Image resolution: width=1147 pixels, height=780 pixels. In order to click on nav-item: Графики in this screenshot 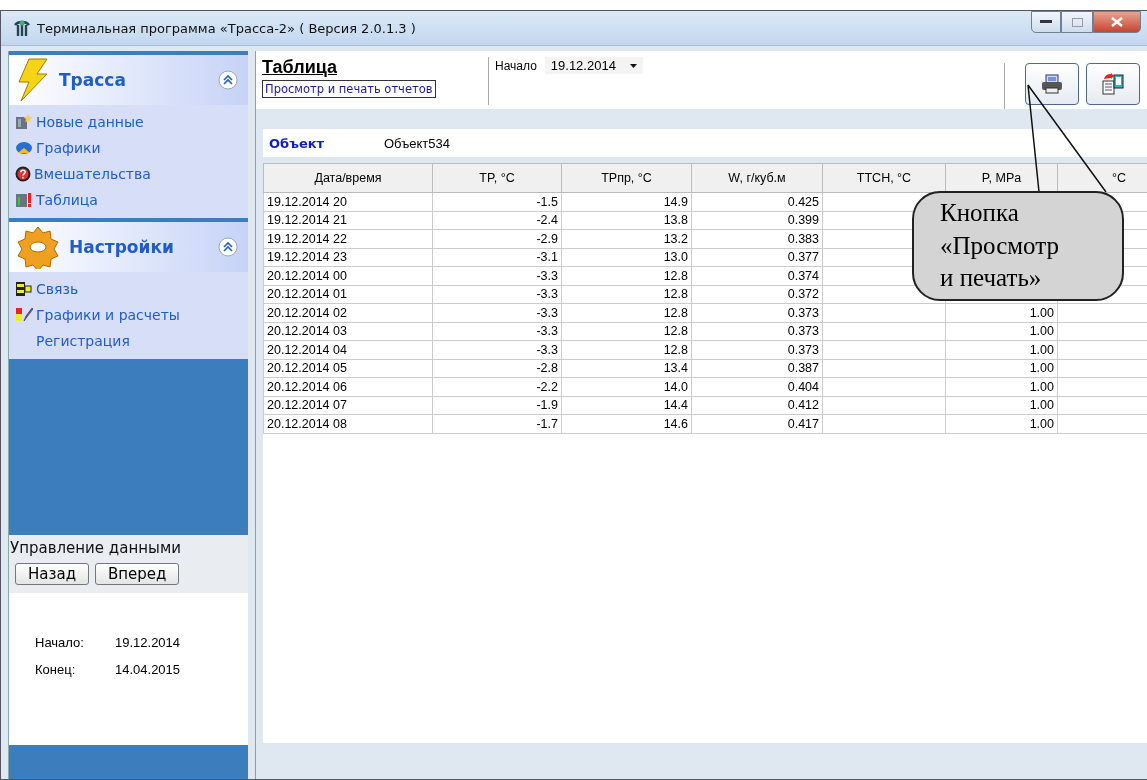, I will do `click(128, 147)`.